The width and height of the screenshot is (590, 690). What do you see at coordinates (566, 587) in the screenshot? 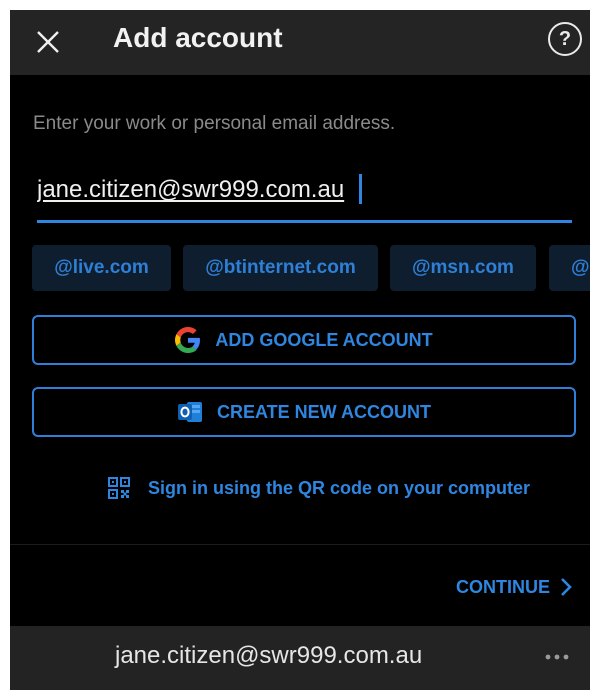
I see `chevron-right-icon` at bounding box center [566, 587].